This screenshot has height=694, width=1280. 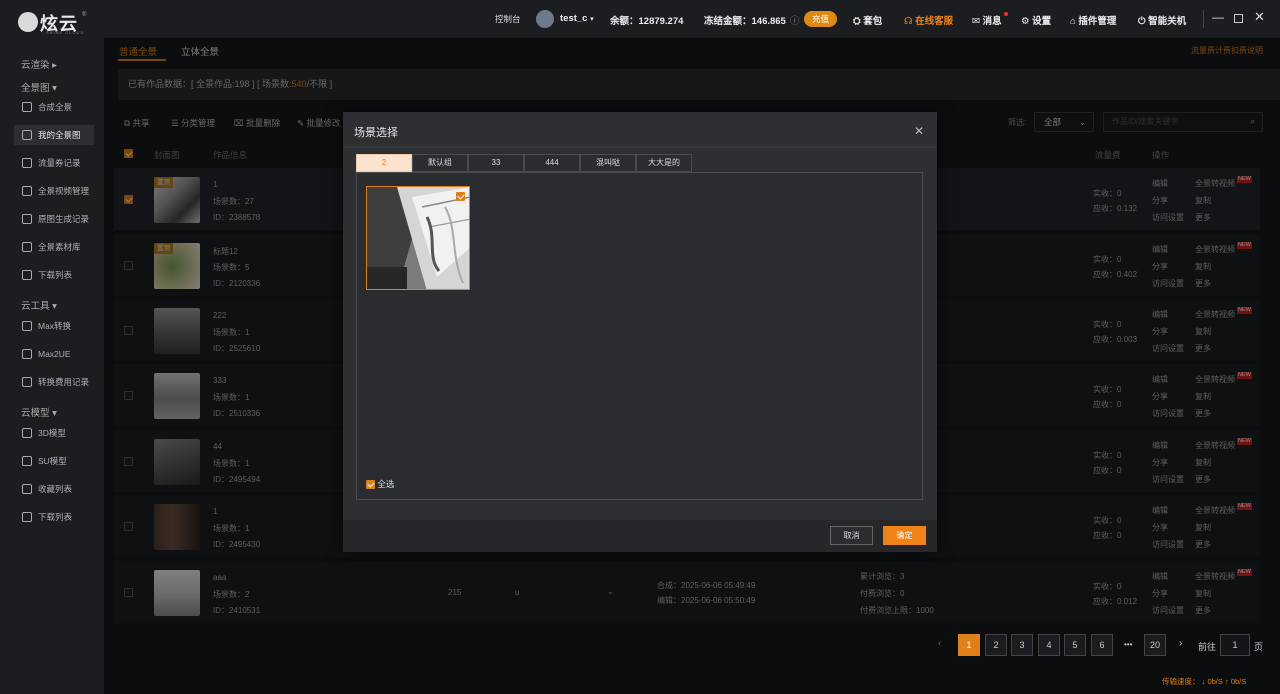 What do you see at coordinates (552, 163) in the screenshot?
I see `tab-group-444: 444` at bounding box center [552, 163].